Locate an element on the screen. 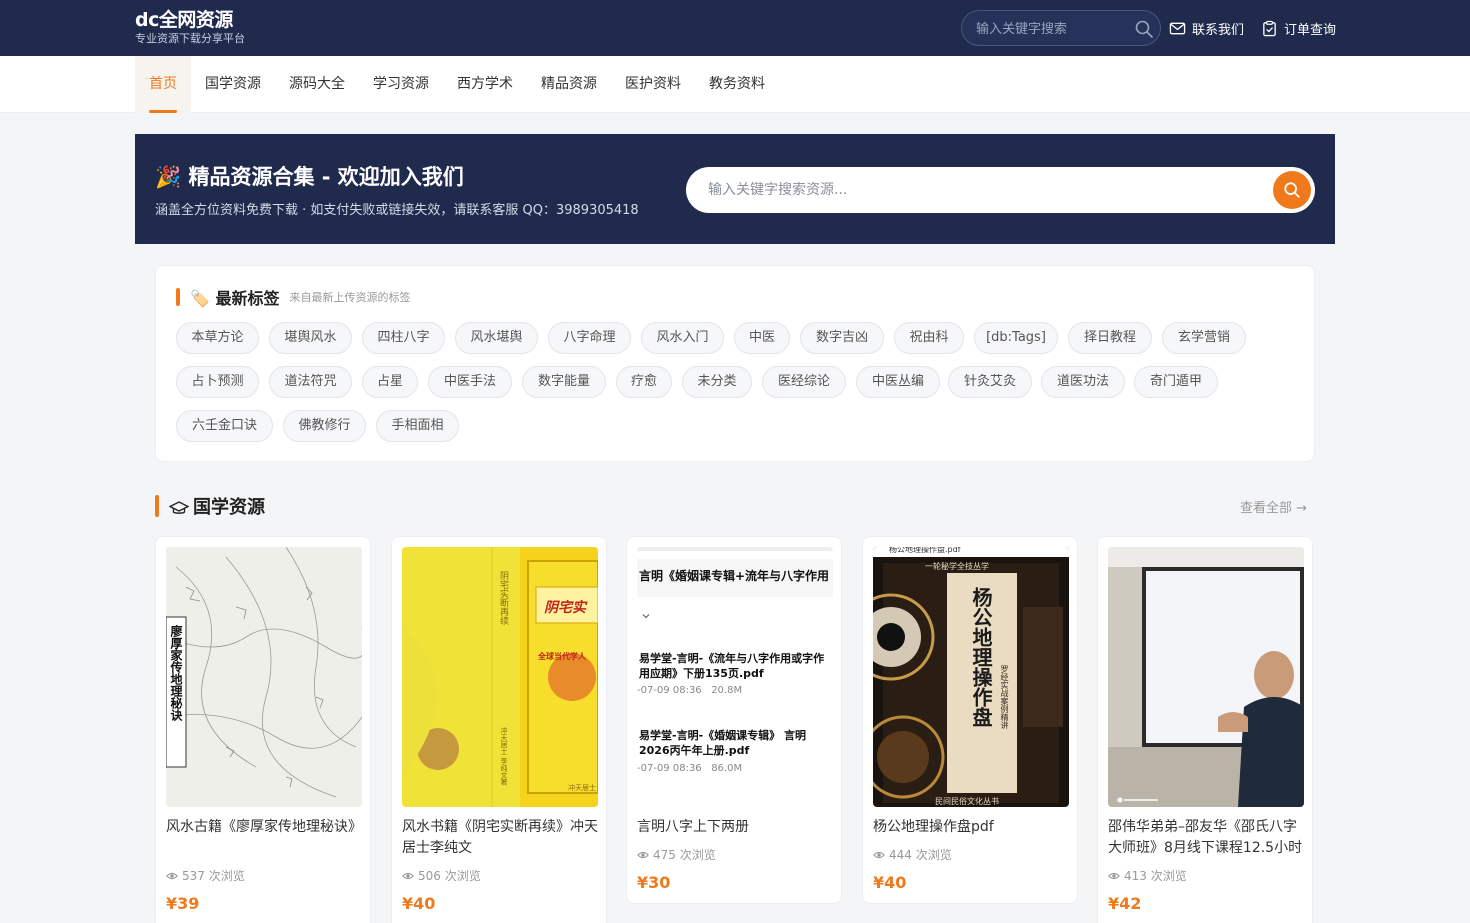  resource-title: 言明八字上下两册 is located at coordinates (735, 827).